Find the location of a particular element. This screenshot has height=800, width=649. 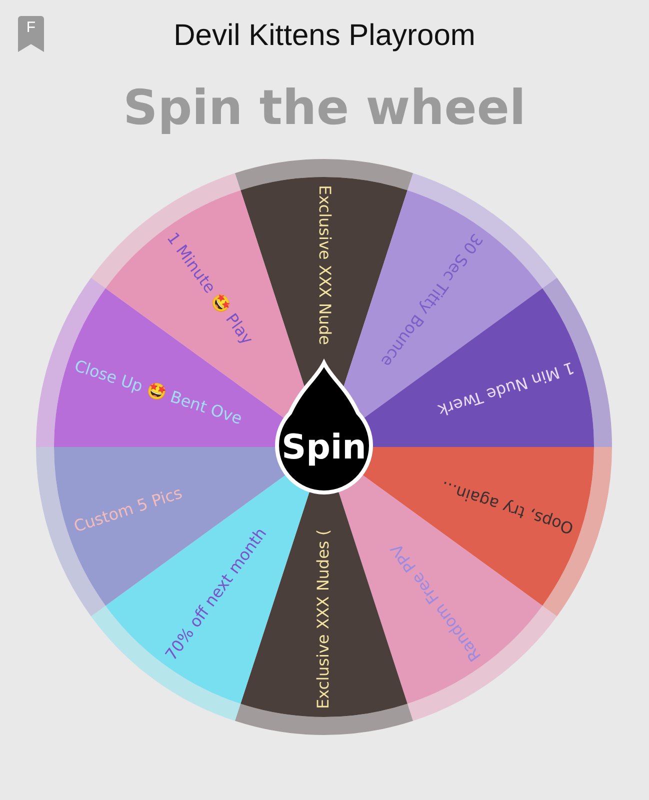

segment-label: Exclusive XXX Nude is located at coordinates (325, 265).